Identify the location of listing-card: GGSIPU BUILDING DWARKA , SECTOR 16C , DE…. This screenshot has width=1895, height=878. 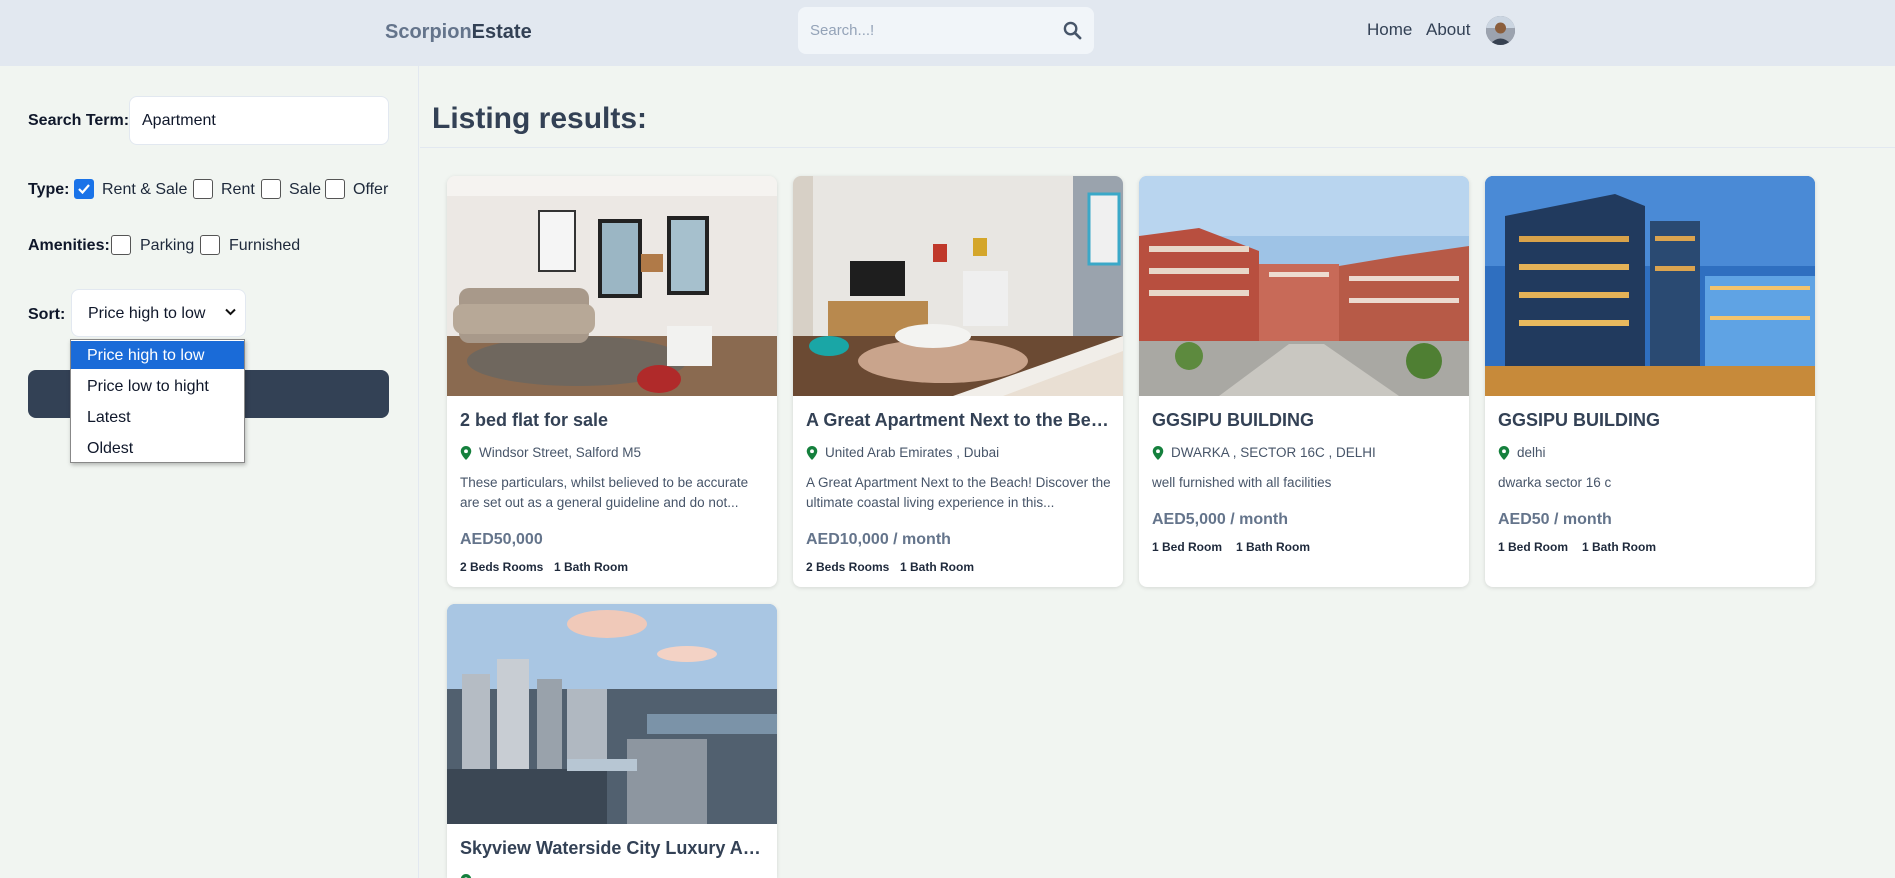
(1304, 381).